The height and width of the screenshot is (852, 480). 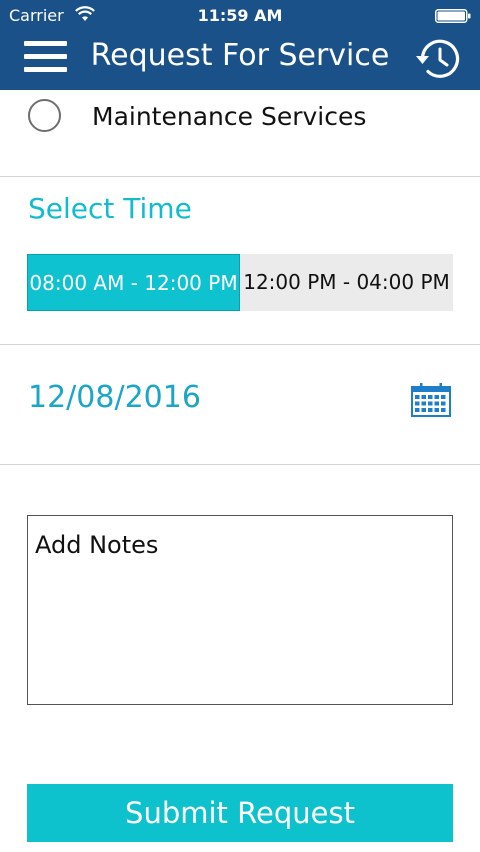 I want to click on hamburger-menu-icon, so click(x=46, y=57).